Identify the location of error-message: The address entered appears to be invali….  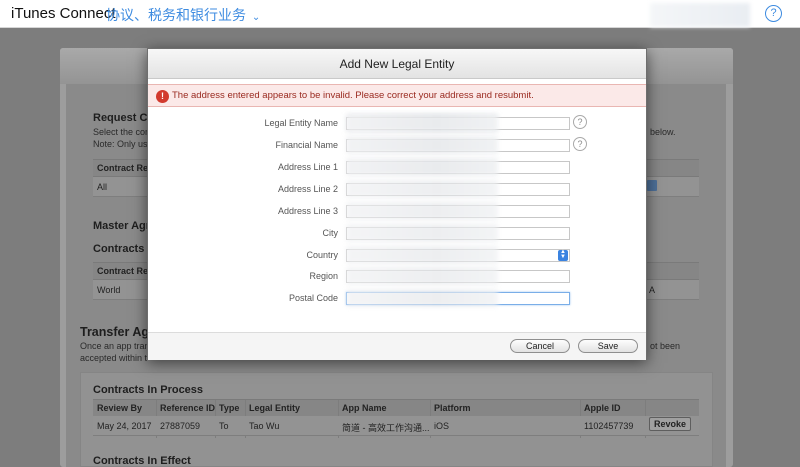
(353, 95).